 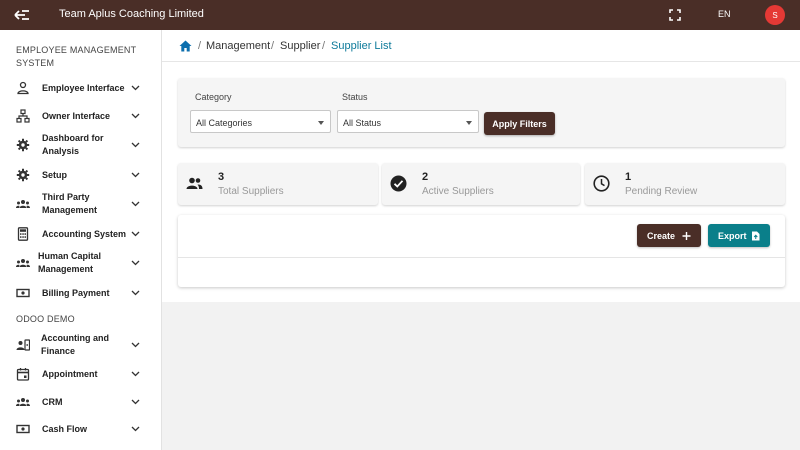 I want to click on sidebar-item-accounting-and-finance: Accounting and Finance, so click(x=80, y=345).